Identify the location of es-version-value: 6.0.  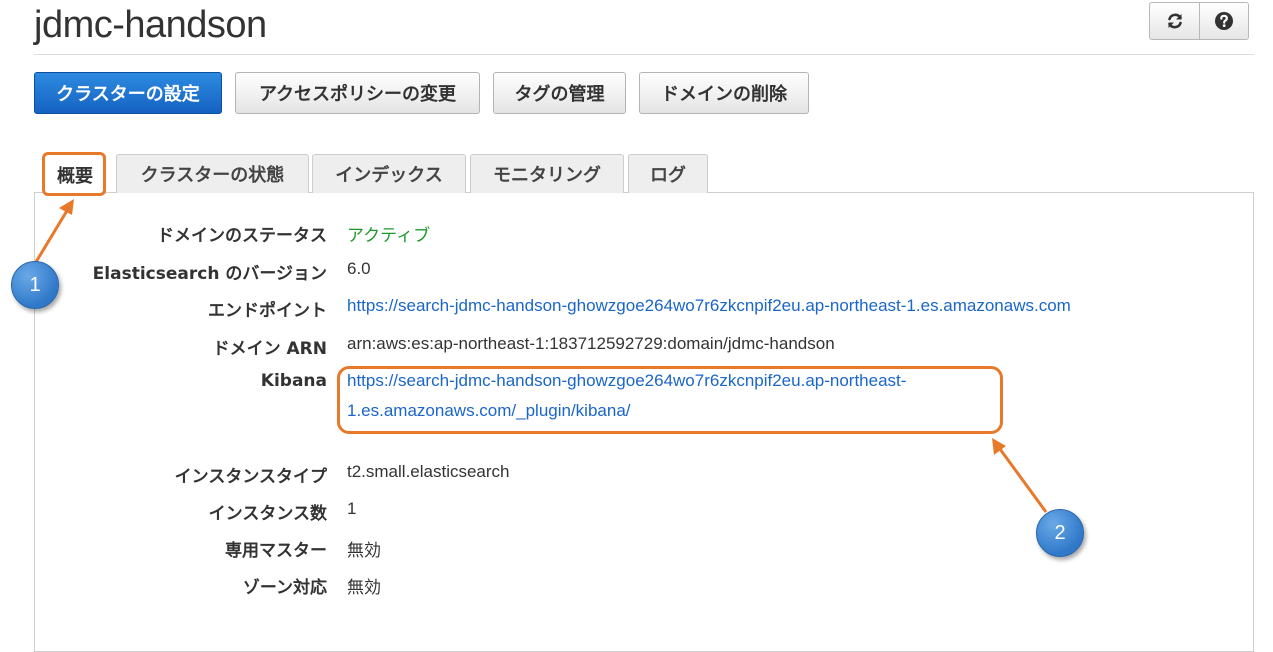
(359, 268).